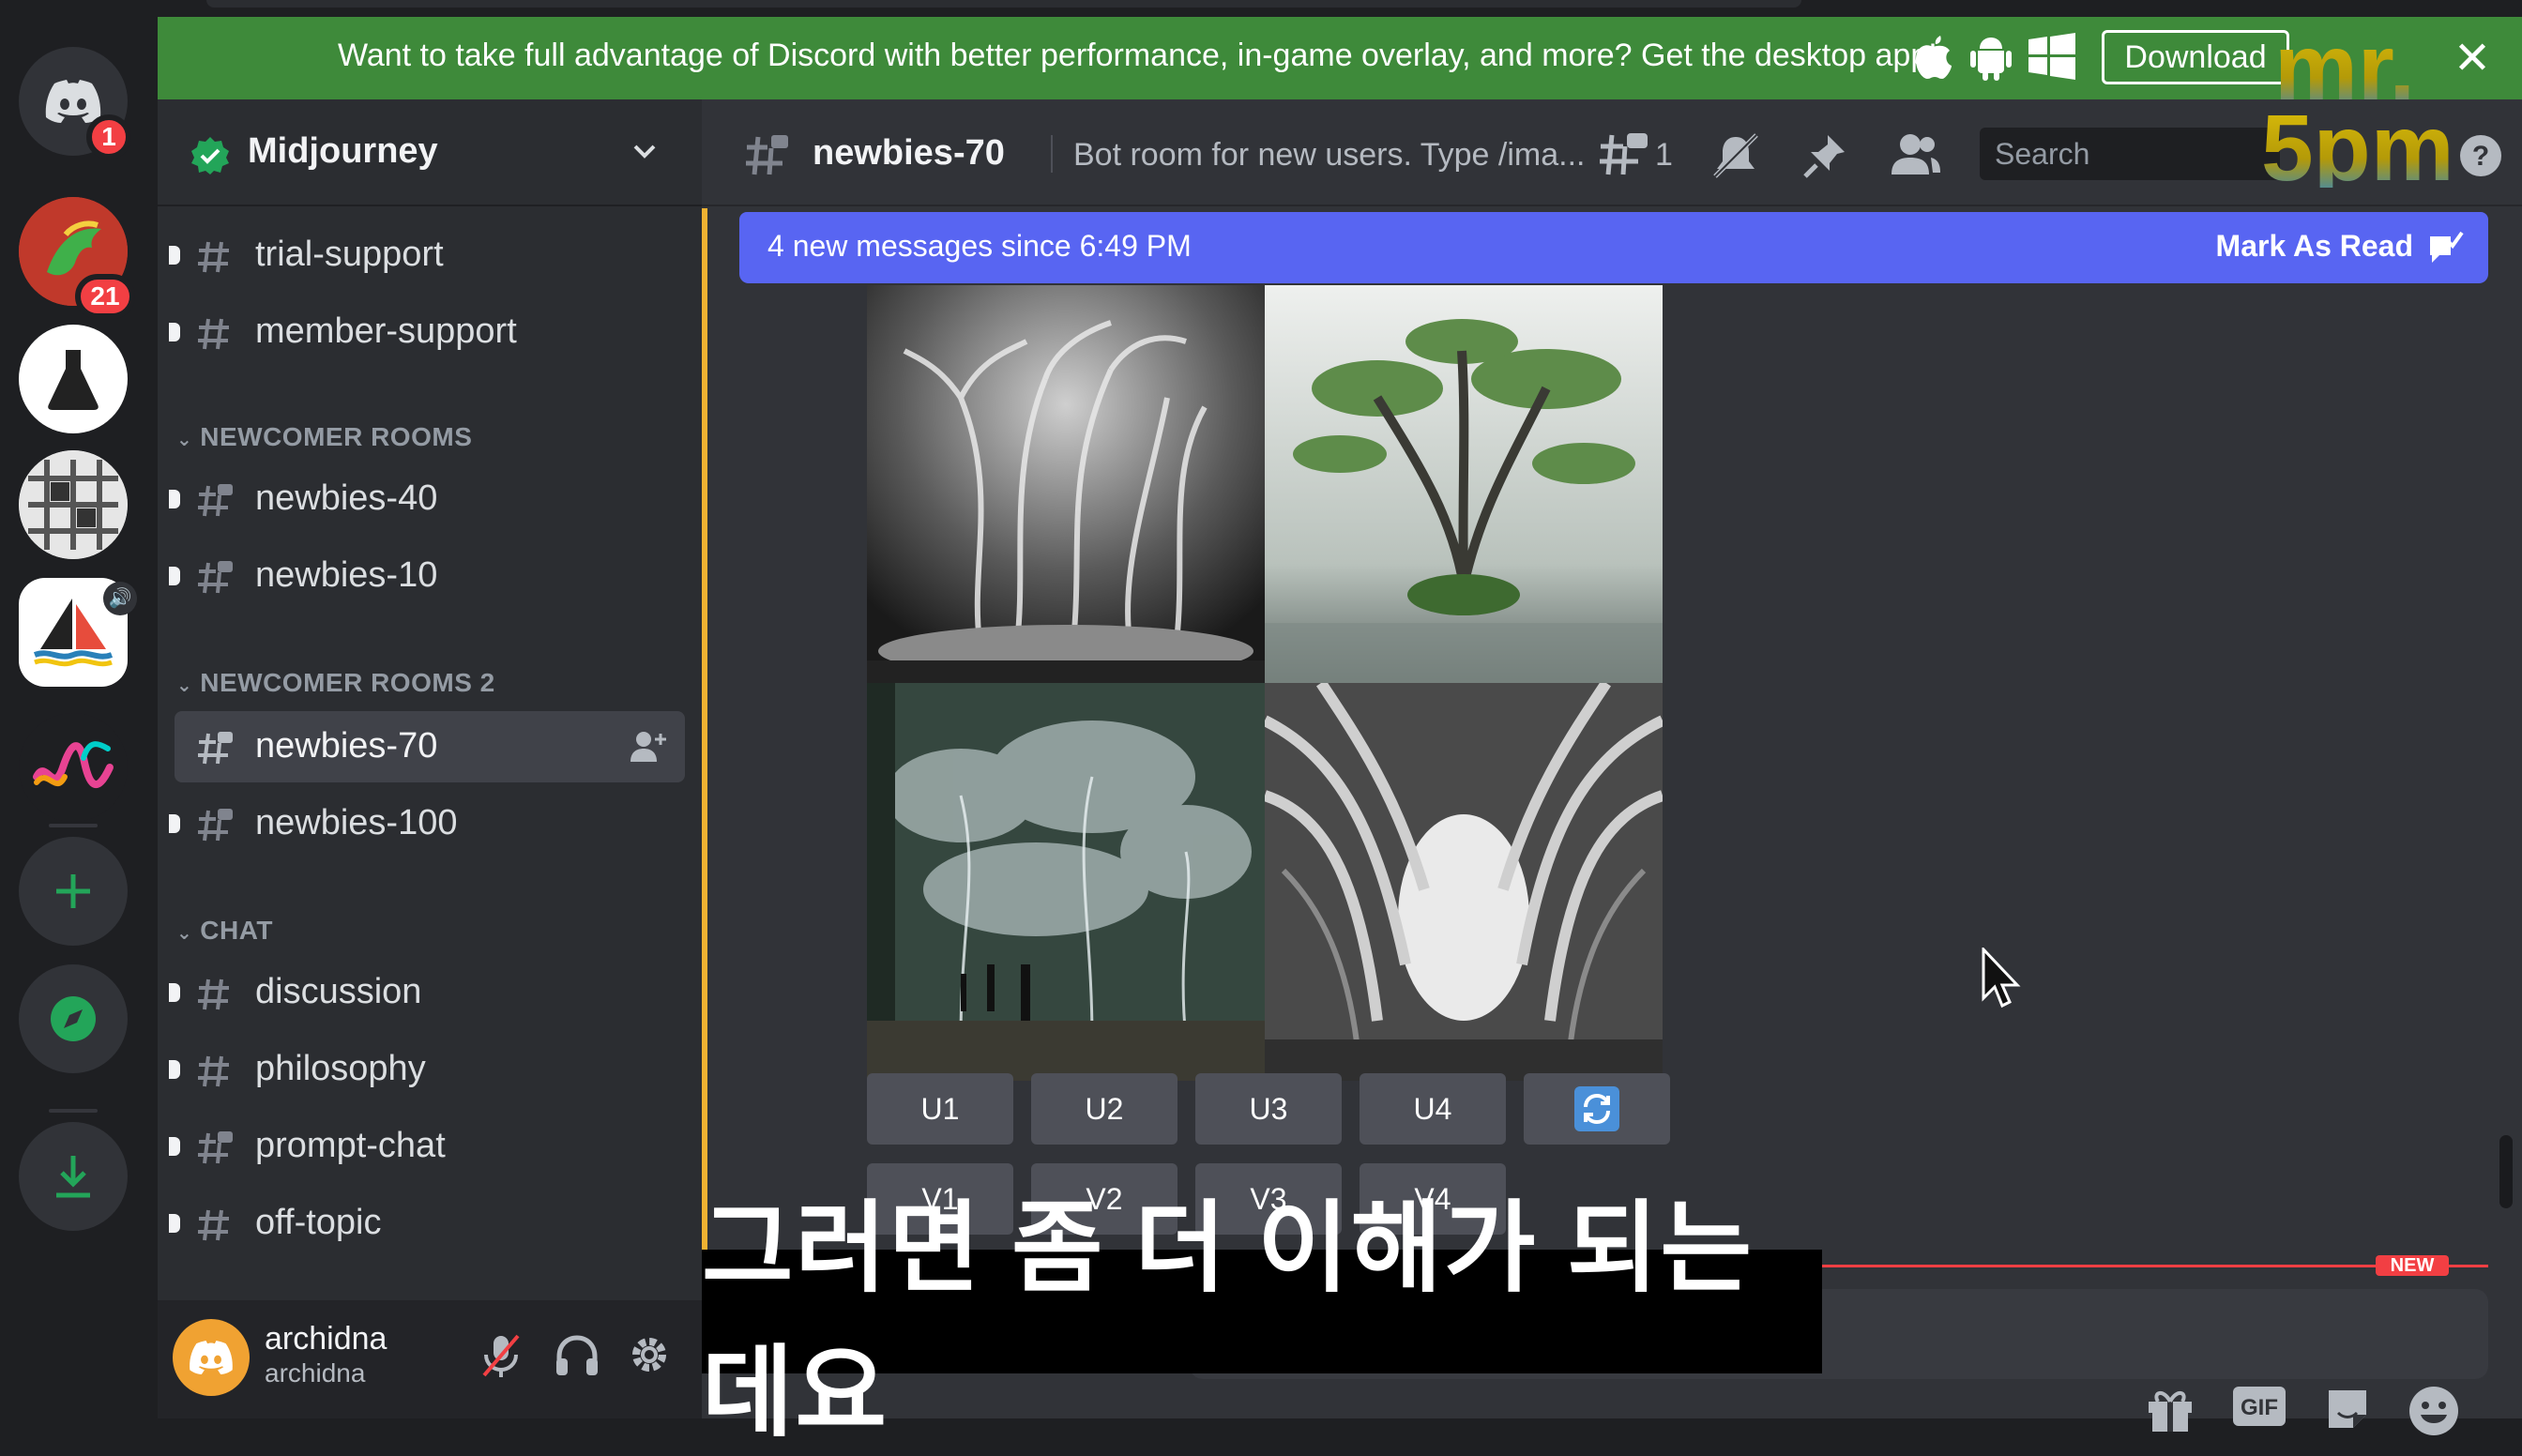  What do you see at coordinates (501, 1355) in the screenshot?
I see `mute-mic-icon` at bounding box center [501, 1355].